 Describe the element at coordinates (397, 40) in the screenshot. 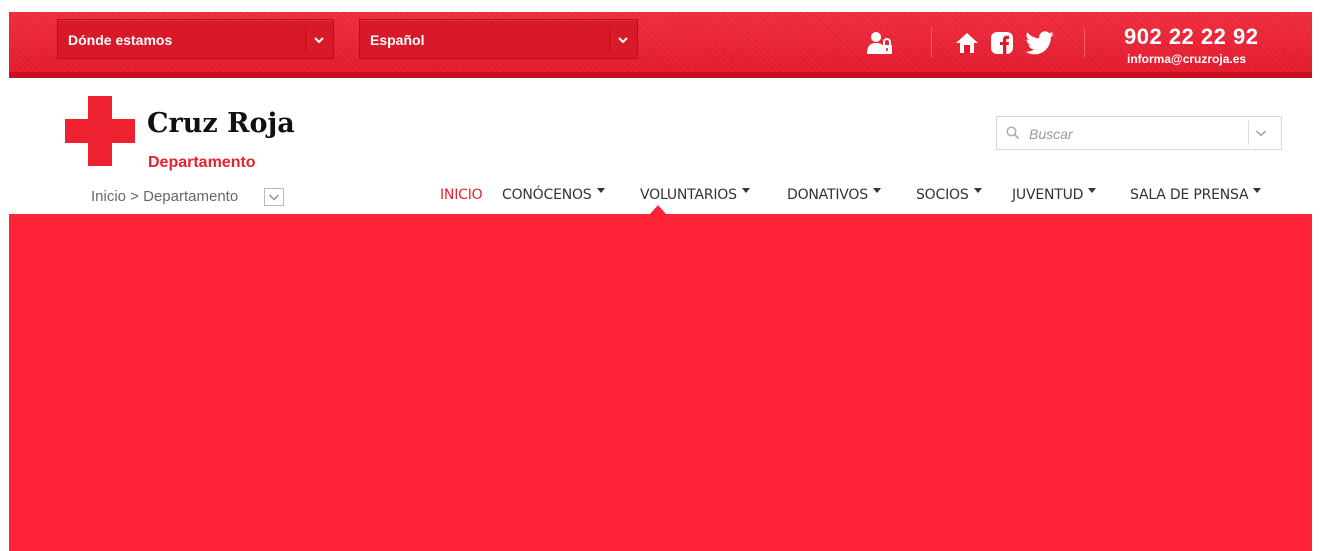

I see `language-dropdown-label: Español` at that location.